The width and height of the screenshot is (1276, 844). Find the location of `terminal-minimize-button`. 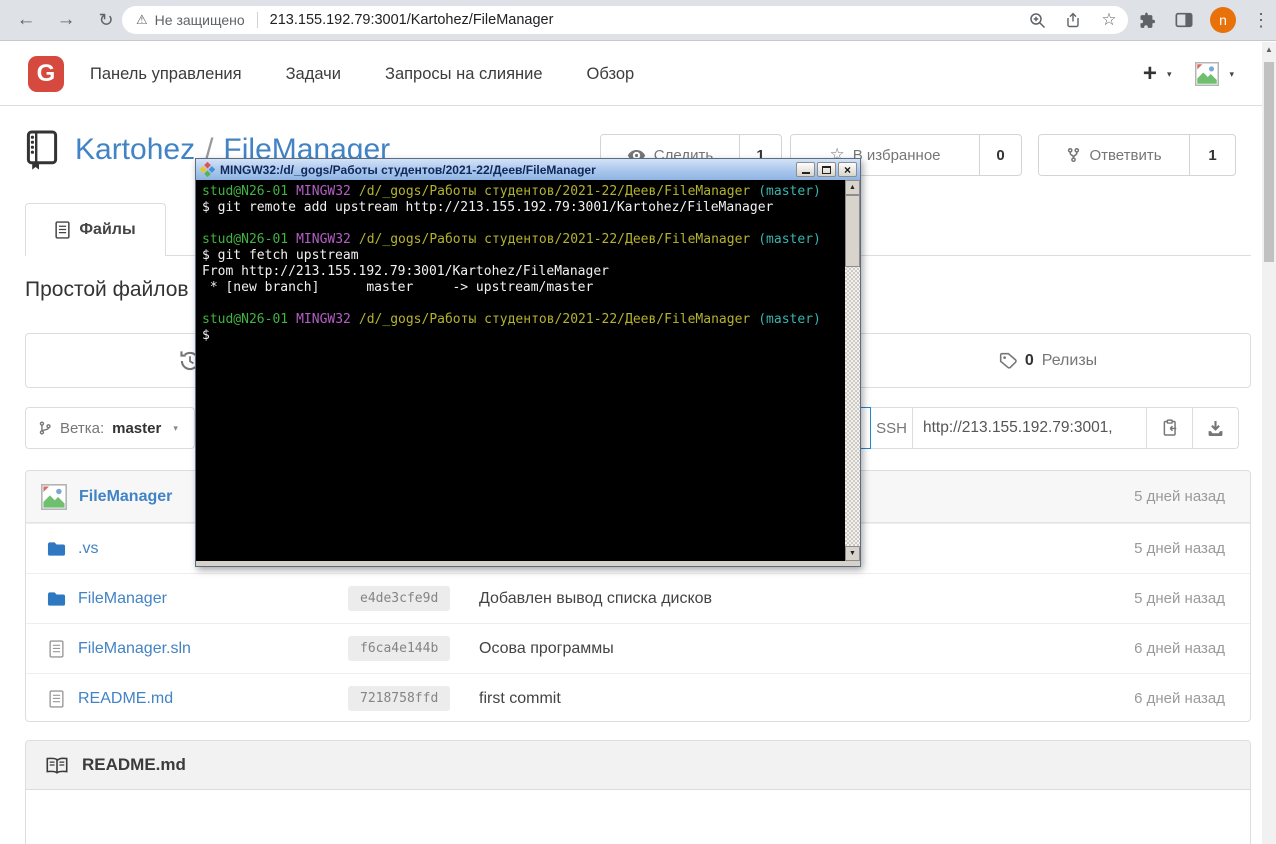

terminal-minimize-button is located at coordinates (805, 169).